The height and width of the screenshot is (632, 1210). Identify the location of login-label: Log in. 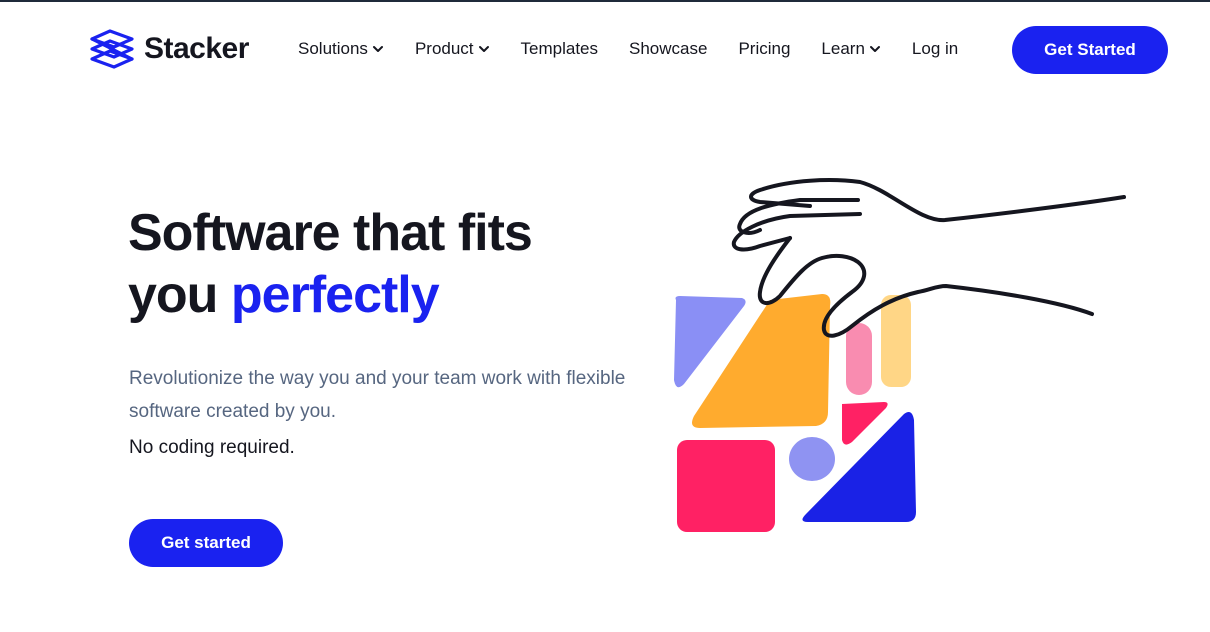
(935, 48).